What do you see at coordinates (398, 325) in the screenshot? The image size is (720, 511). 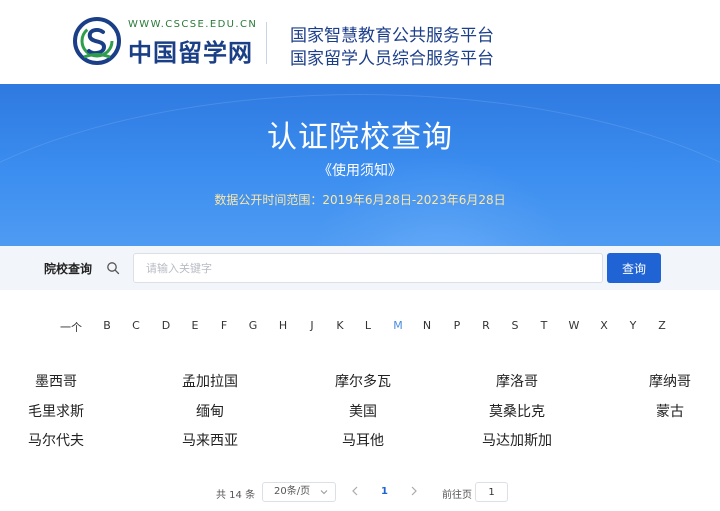 I see `letter-filter-m: M` at bounding box center [398, 325].